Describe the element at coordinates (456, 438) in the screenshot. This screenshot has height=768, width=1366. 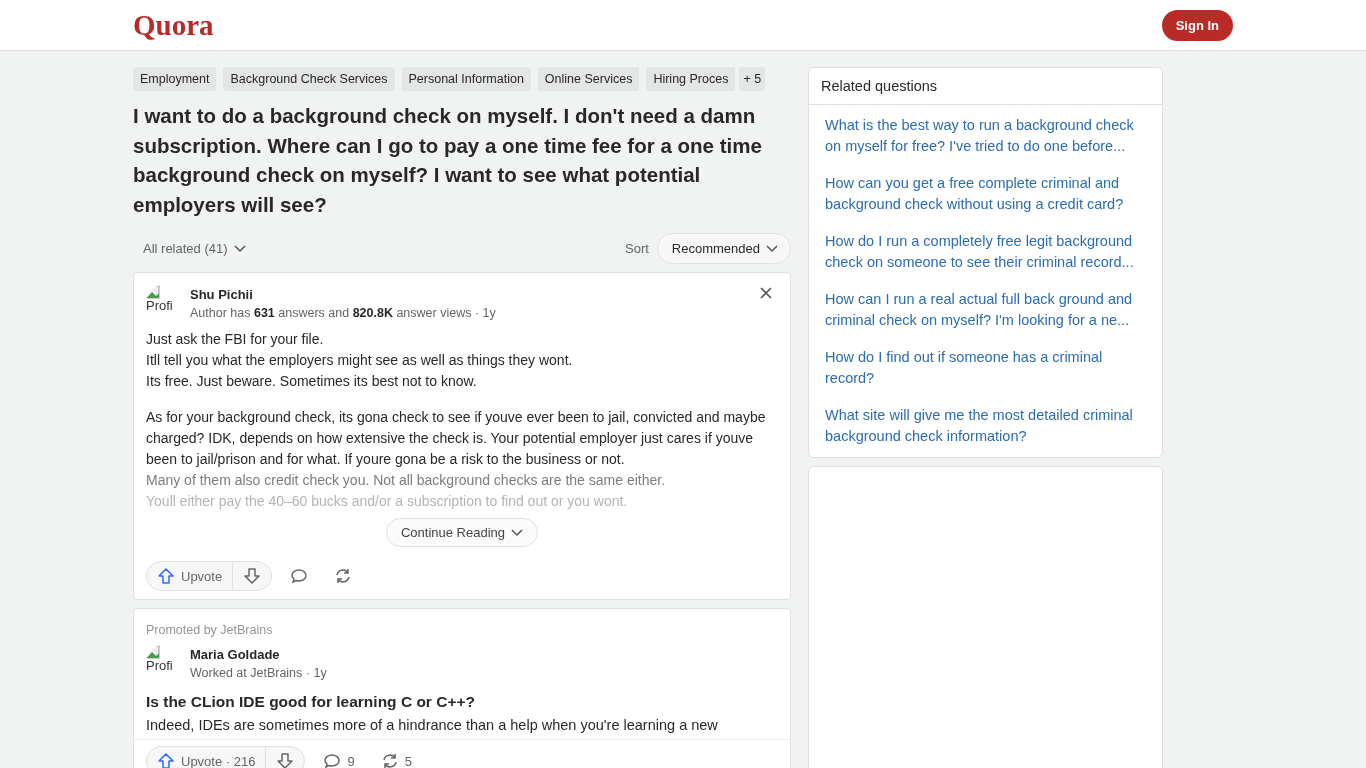
I see `answer-text: As for your background check, its gona check to see if youve ever been to jail, convicted and maybe charged? IDK, depends on how extensive the check is. Your potential employer just cares if youve been to jail/prison and for what. If youre gona be a risk to the business or not.` at that location.